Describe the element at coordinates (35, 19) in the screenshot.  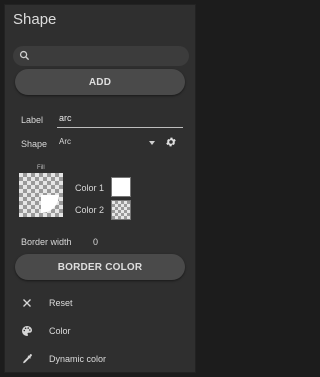
I see `panel-title: Shape` at that location.